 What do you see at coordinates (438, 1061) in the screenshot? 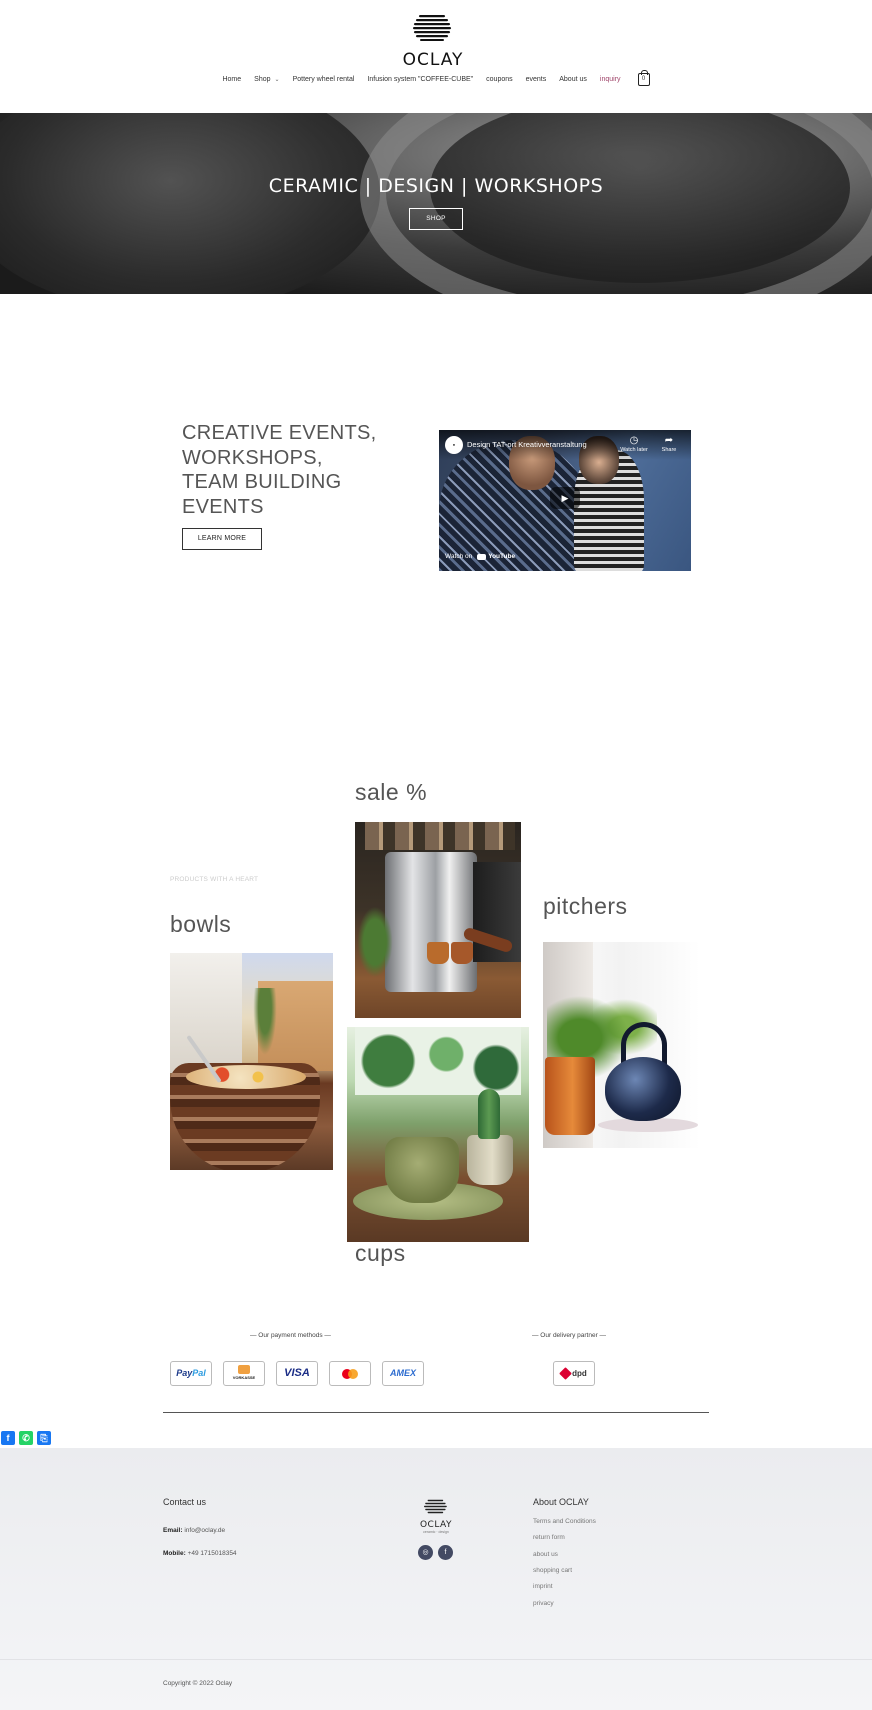
I see `cups-image-fabric` at bounding box center [438, 1061].